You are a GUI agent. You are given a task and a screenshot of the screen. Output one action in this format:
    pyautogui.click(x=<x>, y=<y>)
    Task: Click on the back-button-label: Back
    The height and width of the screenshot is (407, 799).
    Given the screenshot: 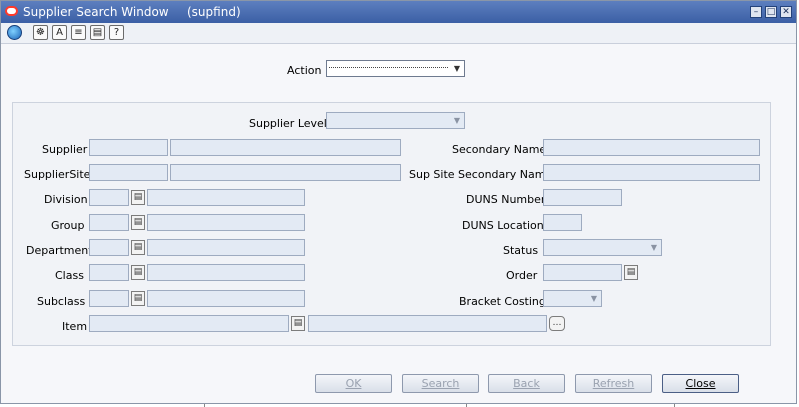 What is the action you would take?
    pyautogui.click(x=526, y=383)
    